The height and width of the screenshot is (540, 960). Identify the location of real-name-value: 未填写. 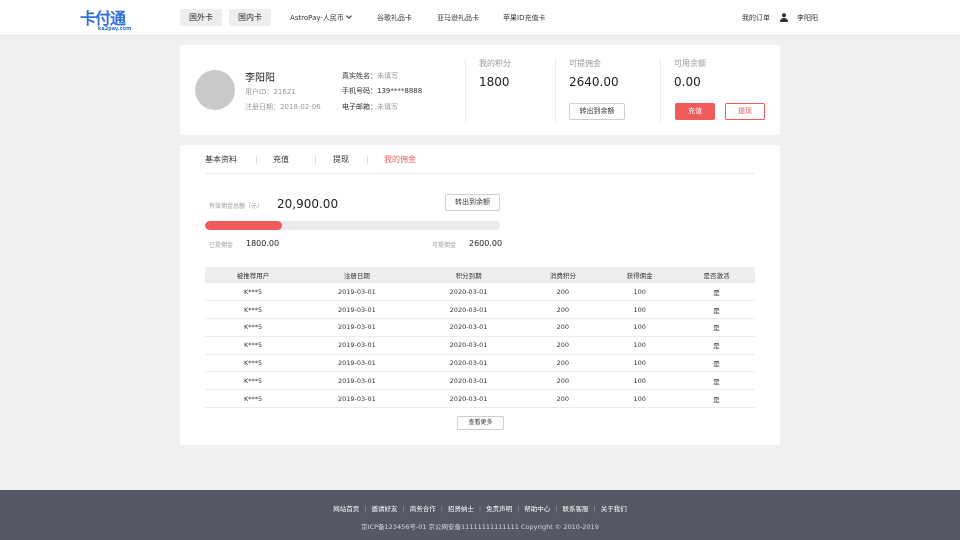
(387, 76).